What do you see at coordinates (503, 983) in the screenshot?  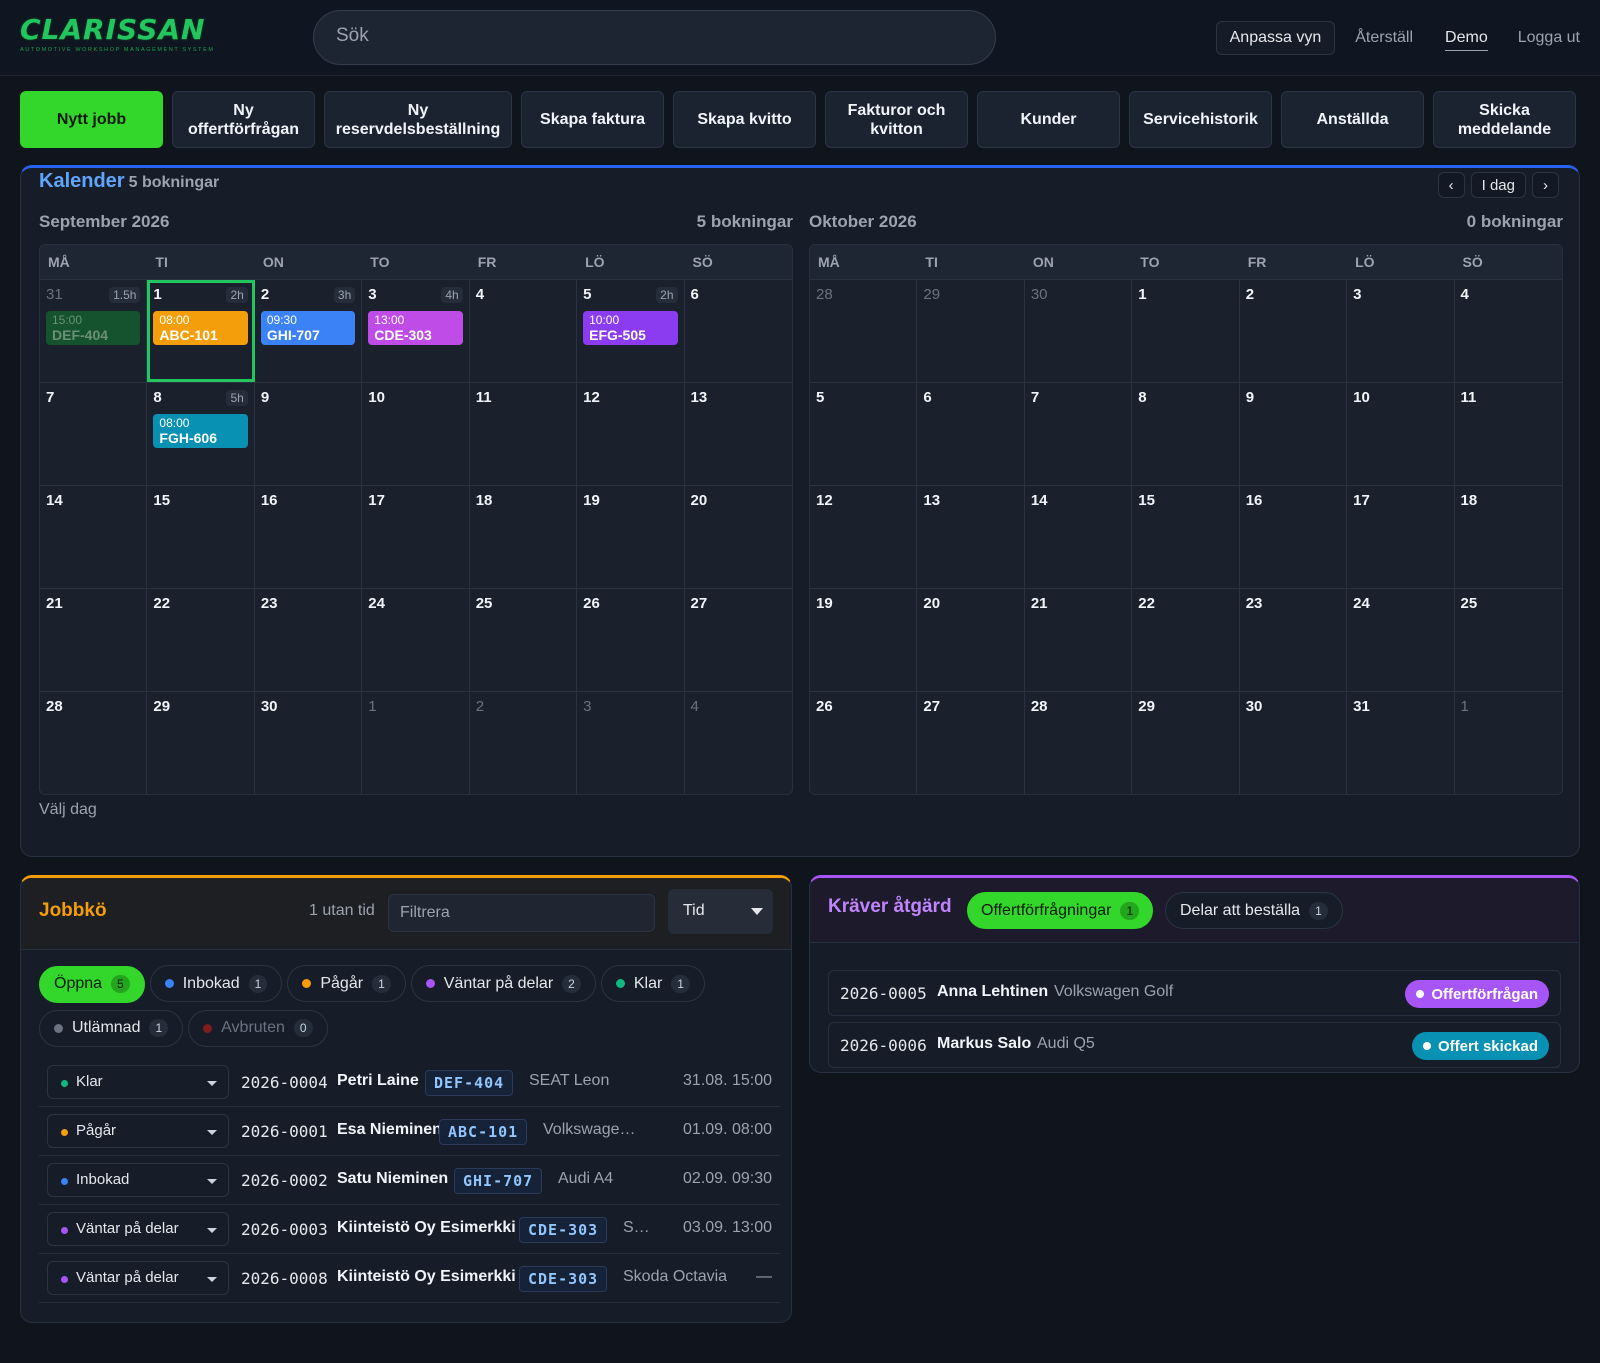 I see `status-chip: Väntar på delar 2` at bounding box center [503, 983].